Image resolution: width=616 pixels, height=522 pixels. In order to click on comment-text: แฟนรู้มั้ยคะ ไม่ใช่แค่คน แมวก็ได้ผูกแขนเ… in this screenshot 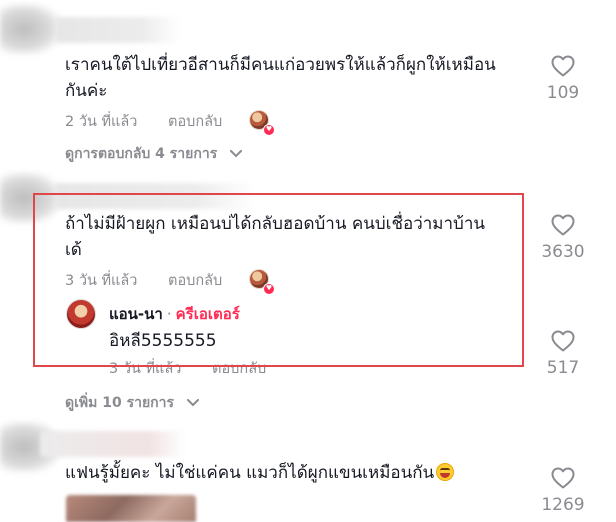, I will do `click(260, 473)`.